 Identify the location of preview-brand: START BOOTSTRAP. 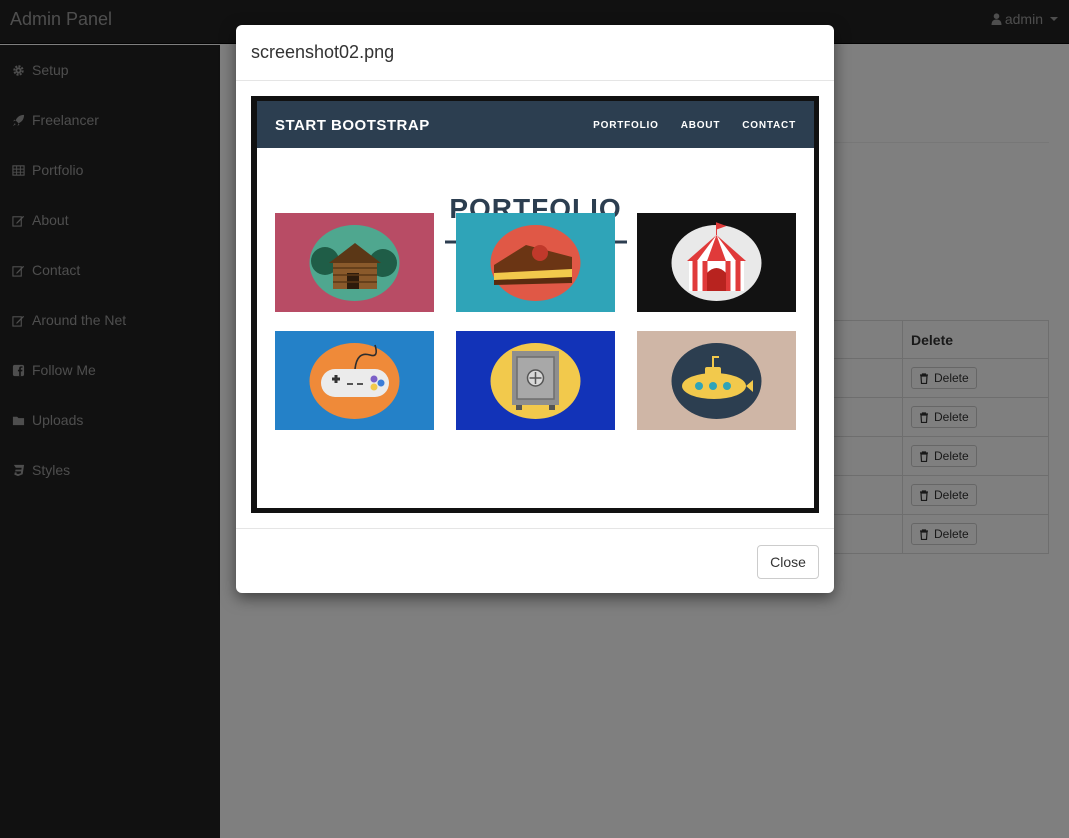
(352, 125).